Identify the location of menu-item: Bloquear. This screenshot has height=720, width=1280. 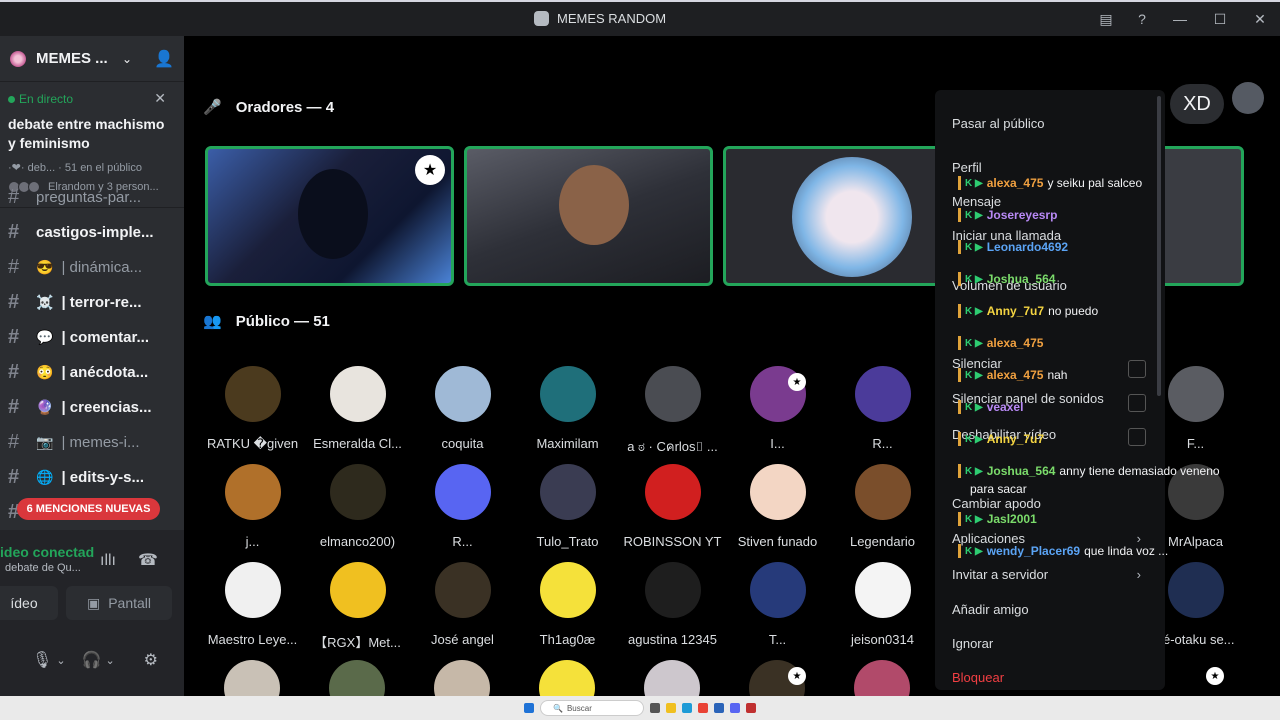
(978, 677).